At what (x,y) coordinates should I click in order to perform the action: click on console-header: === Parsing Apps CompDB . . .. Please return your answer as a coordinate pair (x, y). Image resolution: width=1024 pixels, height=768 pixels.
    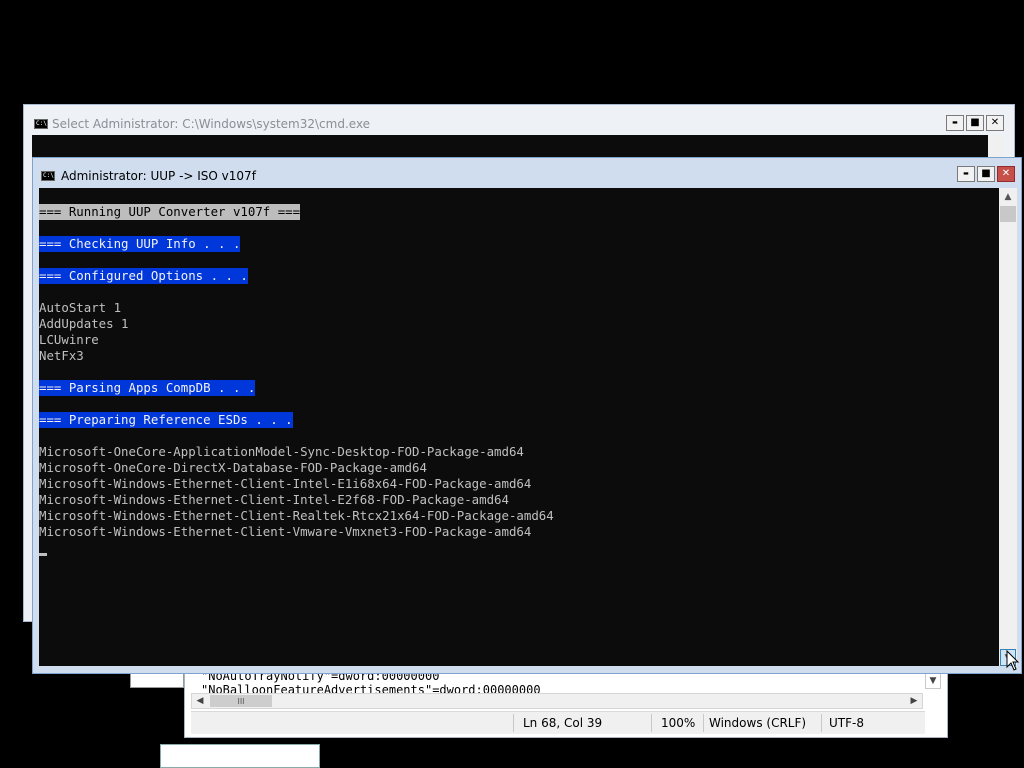
    Looking at the image, I should click on (147, 388).